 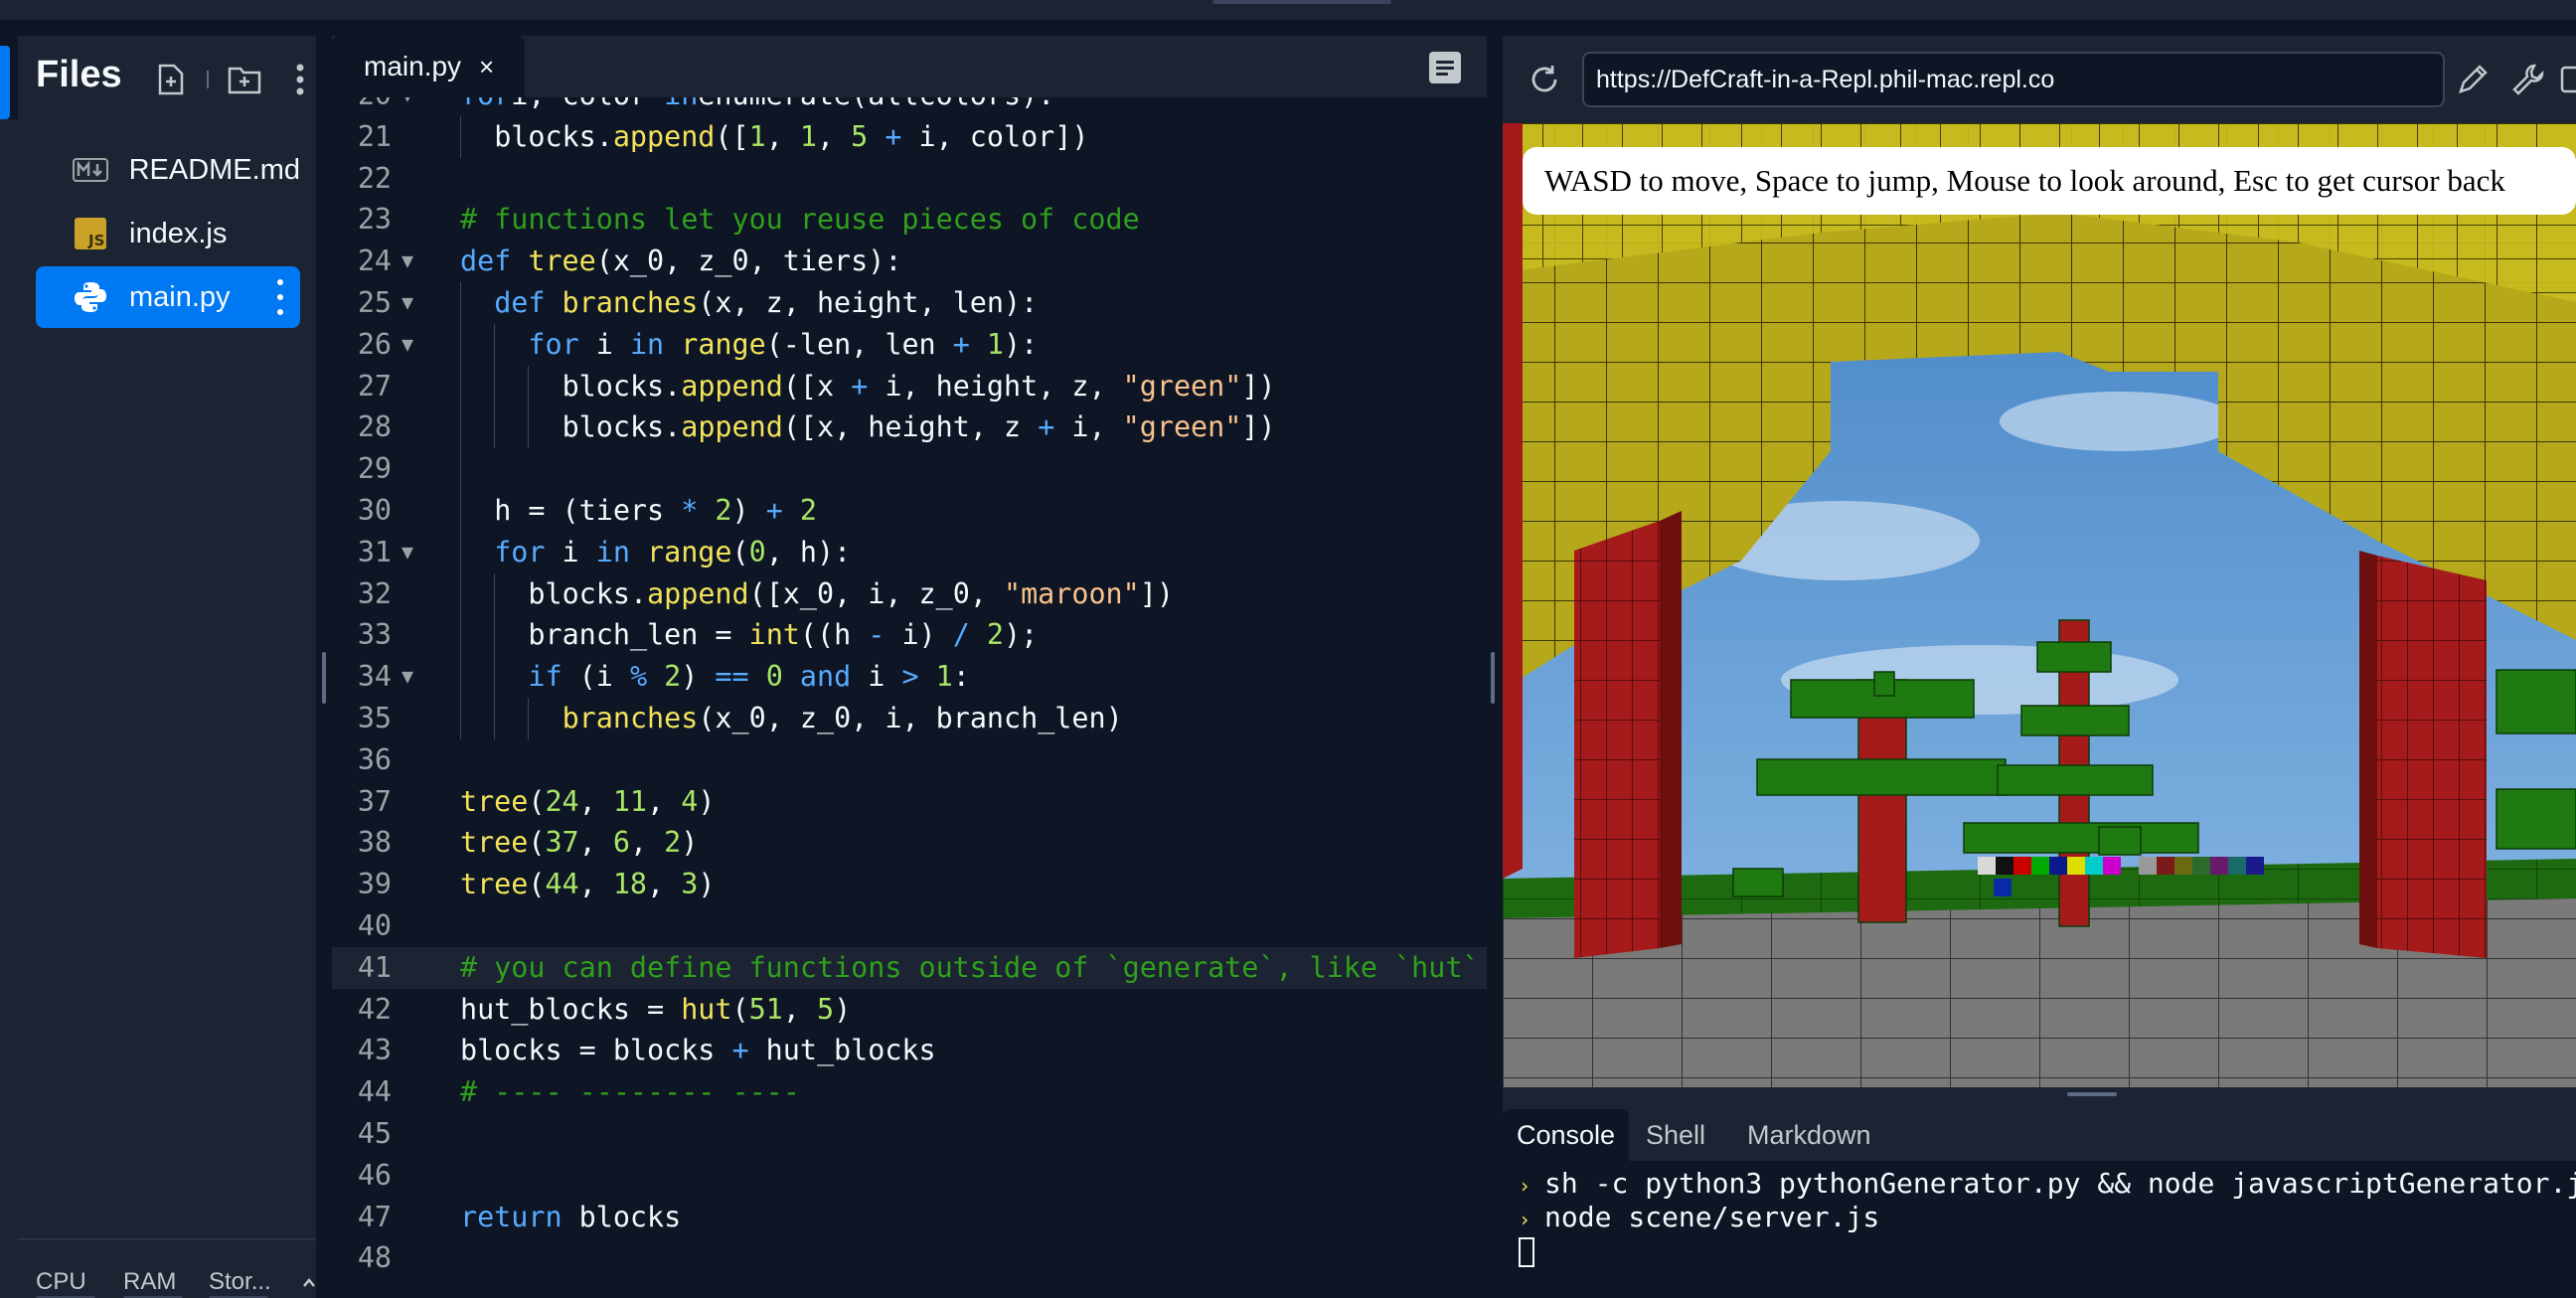 I want to click on code-line: 42 hut_blocks = hut(51, 5), so click(x=909, y=1010).